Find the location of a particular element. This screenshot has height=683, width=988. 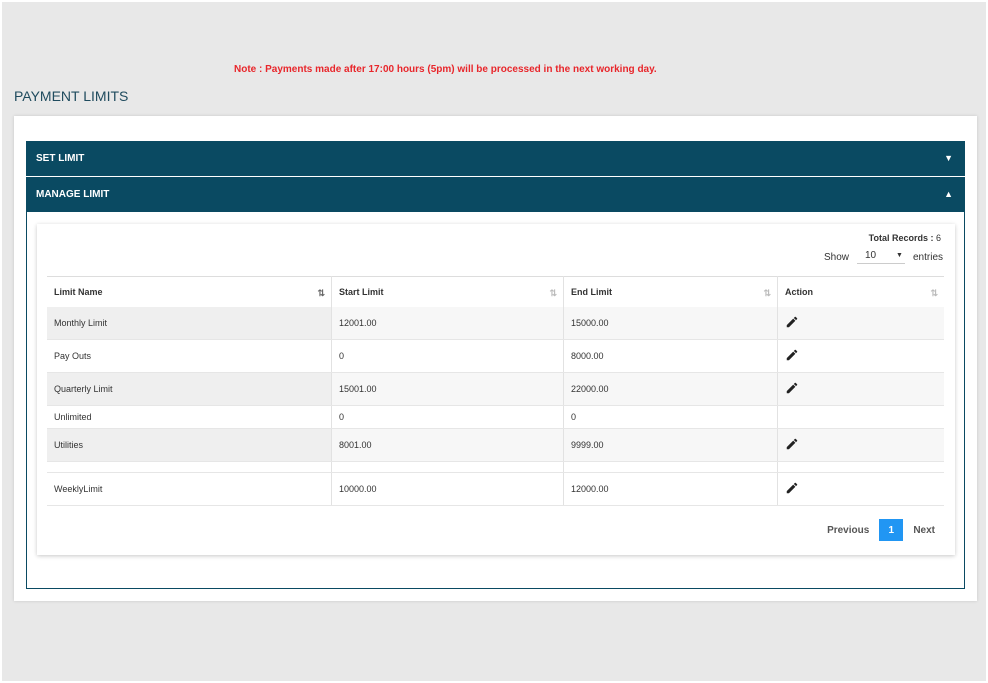

cell-name: Unlimited is located at coordinates (189, 417).